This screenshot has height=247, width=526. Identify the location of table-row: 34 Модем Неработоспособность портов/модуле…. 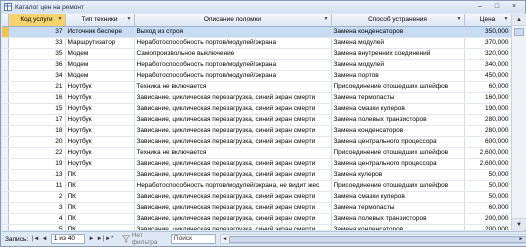
(256, 76).